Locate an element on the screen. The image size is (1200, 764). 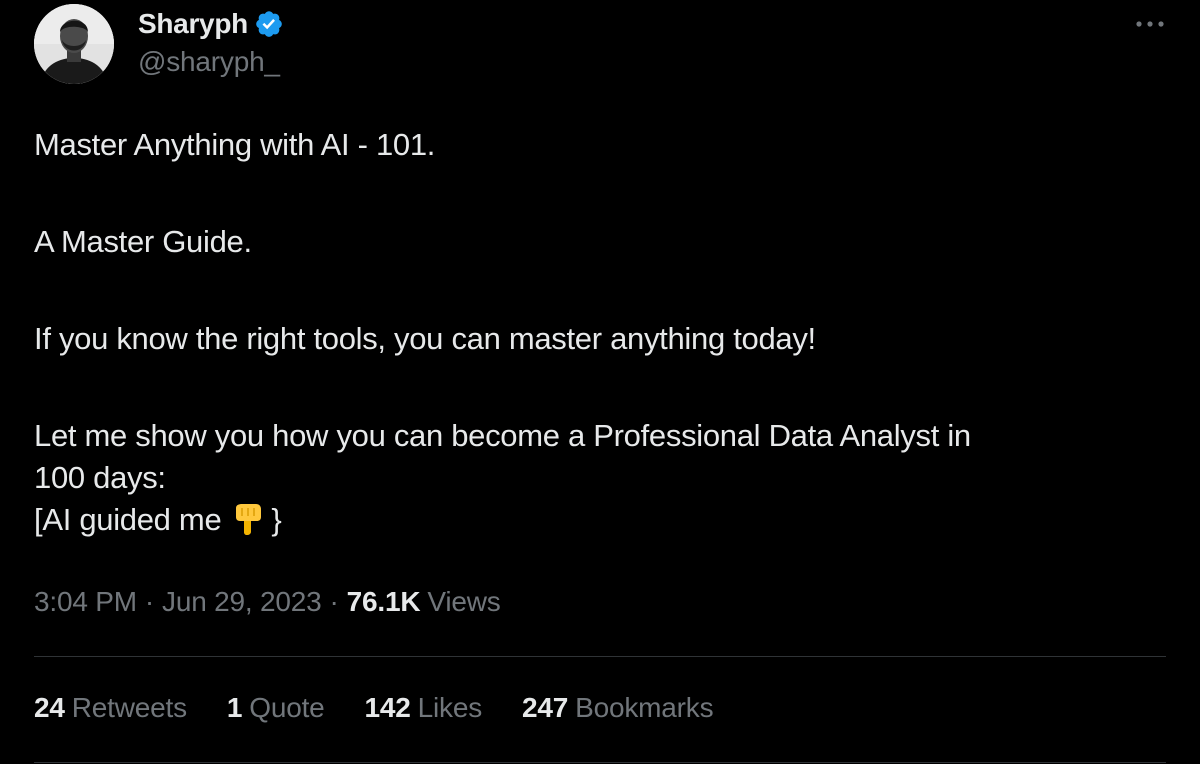
author-block: Sharyph @sharyph_ is located at coordinates (211, 42).